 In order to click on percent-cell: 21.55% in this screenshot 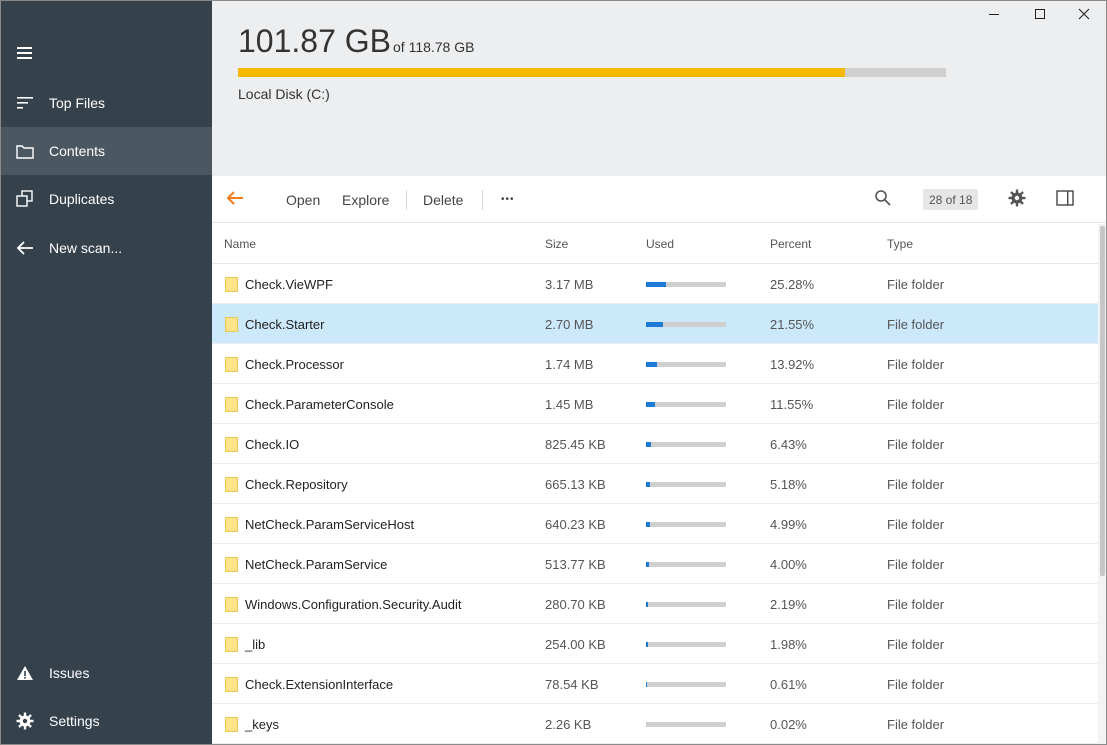, I will do `click(792, 324)`.